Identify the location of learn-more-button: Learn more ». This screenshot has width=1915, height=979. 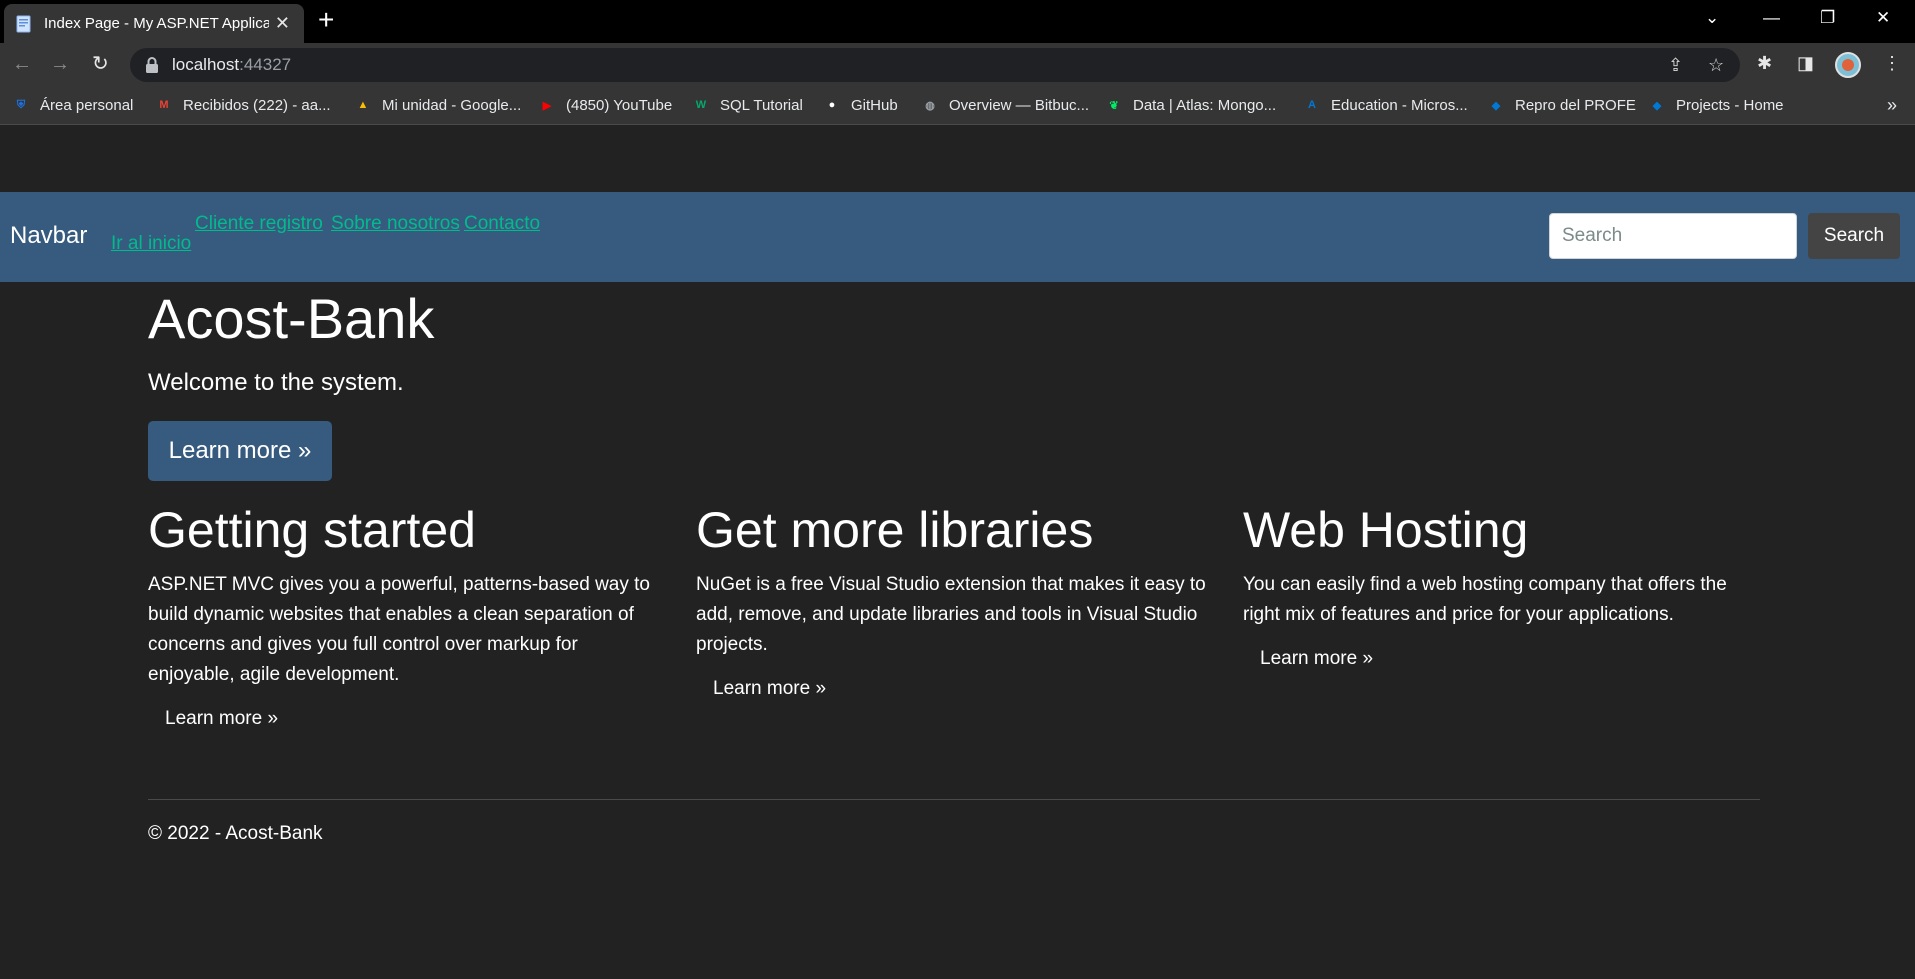
(240, 451).